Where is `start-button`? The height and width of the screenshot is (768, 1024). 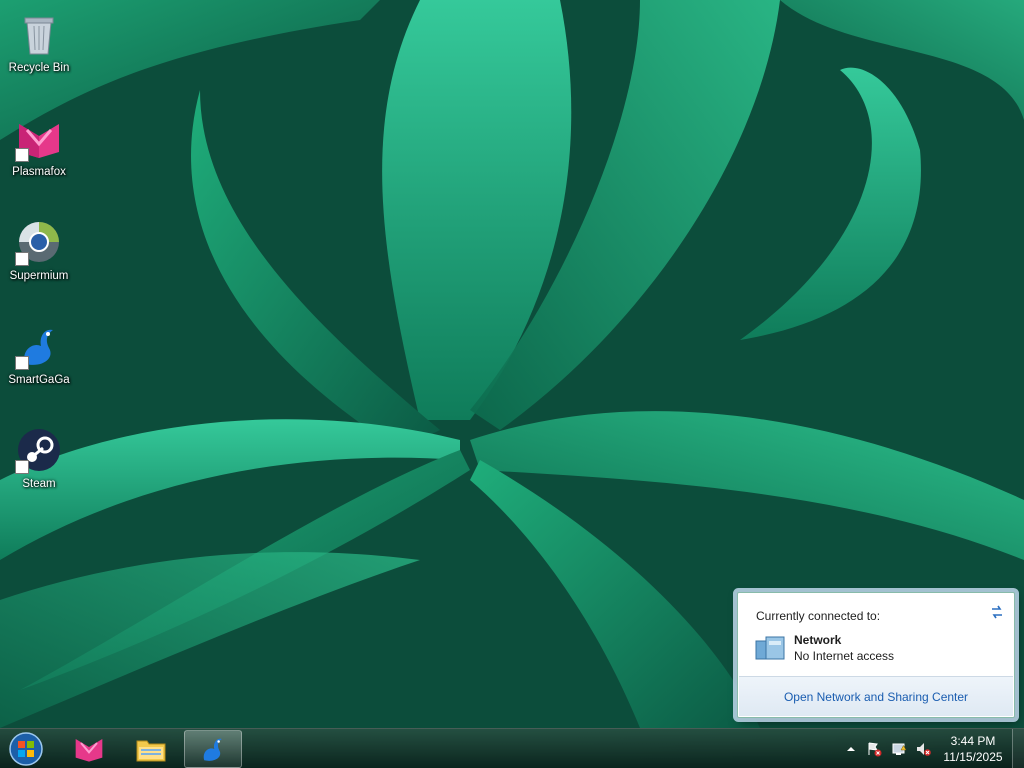 start-button is located at coordinates (26, 749).